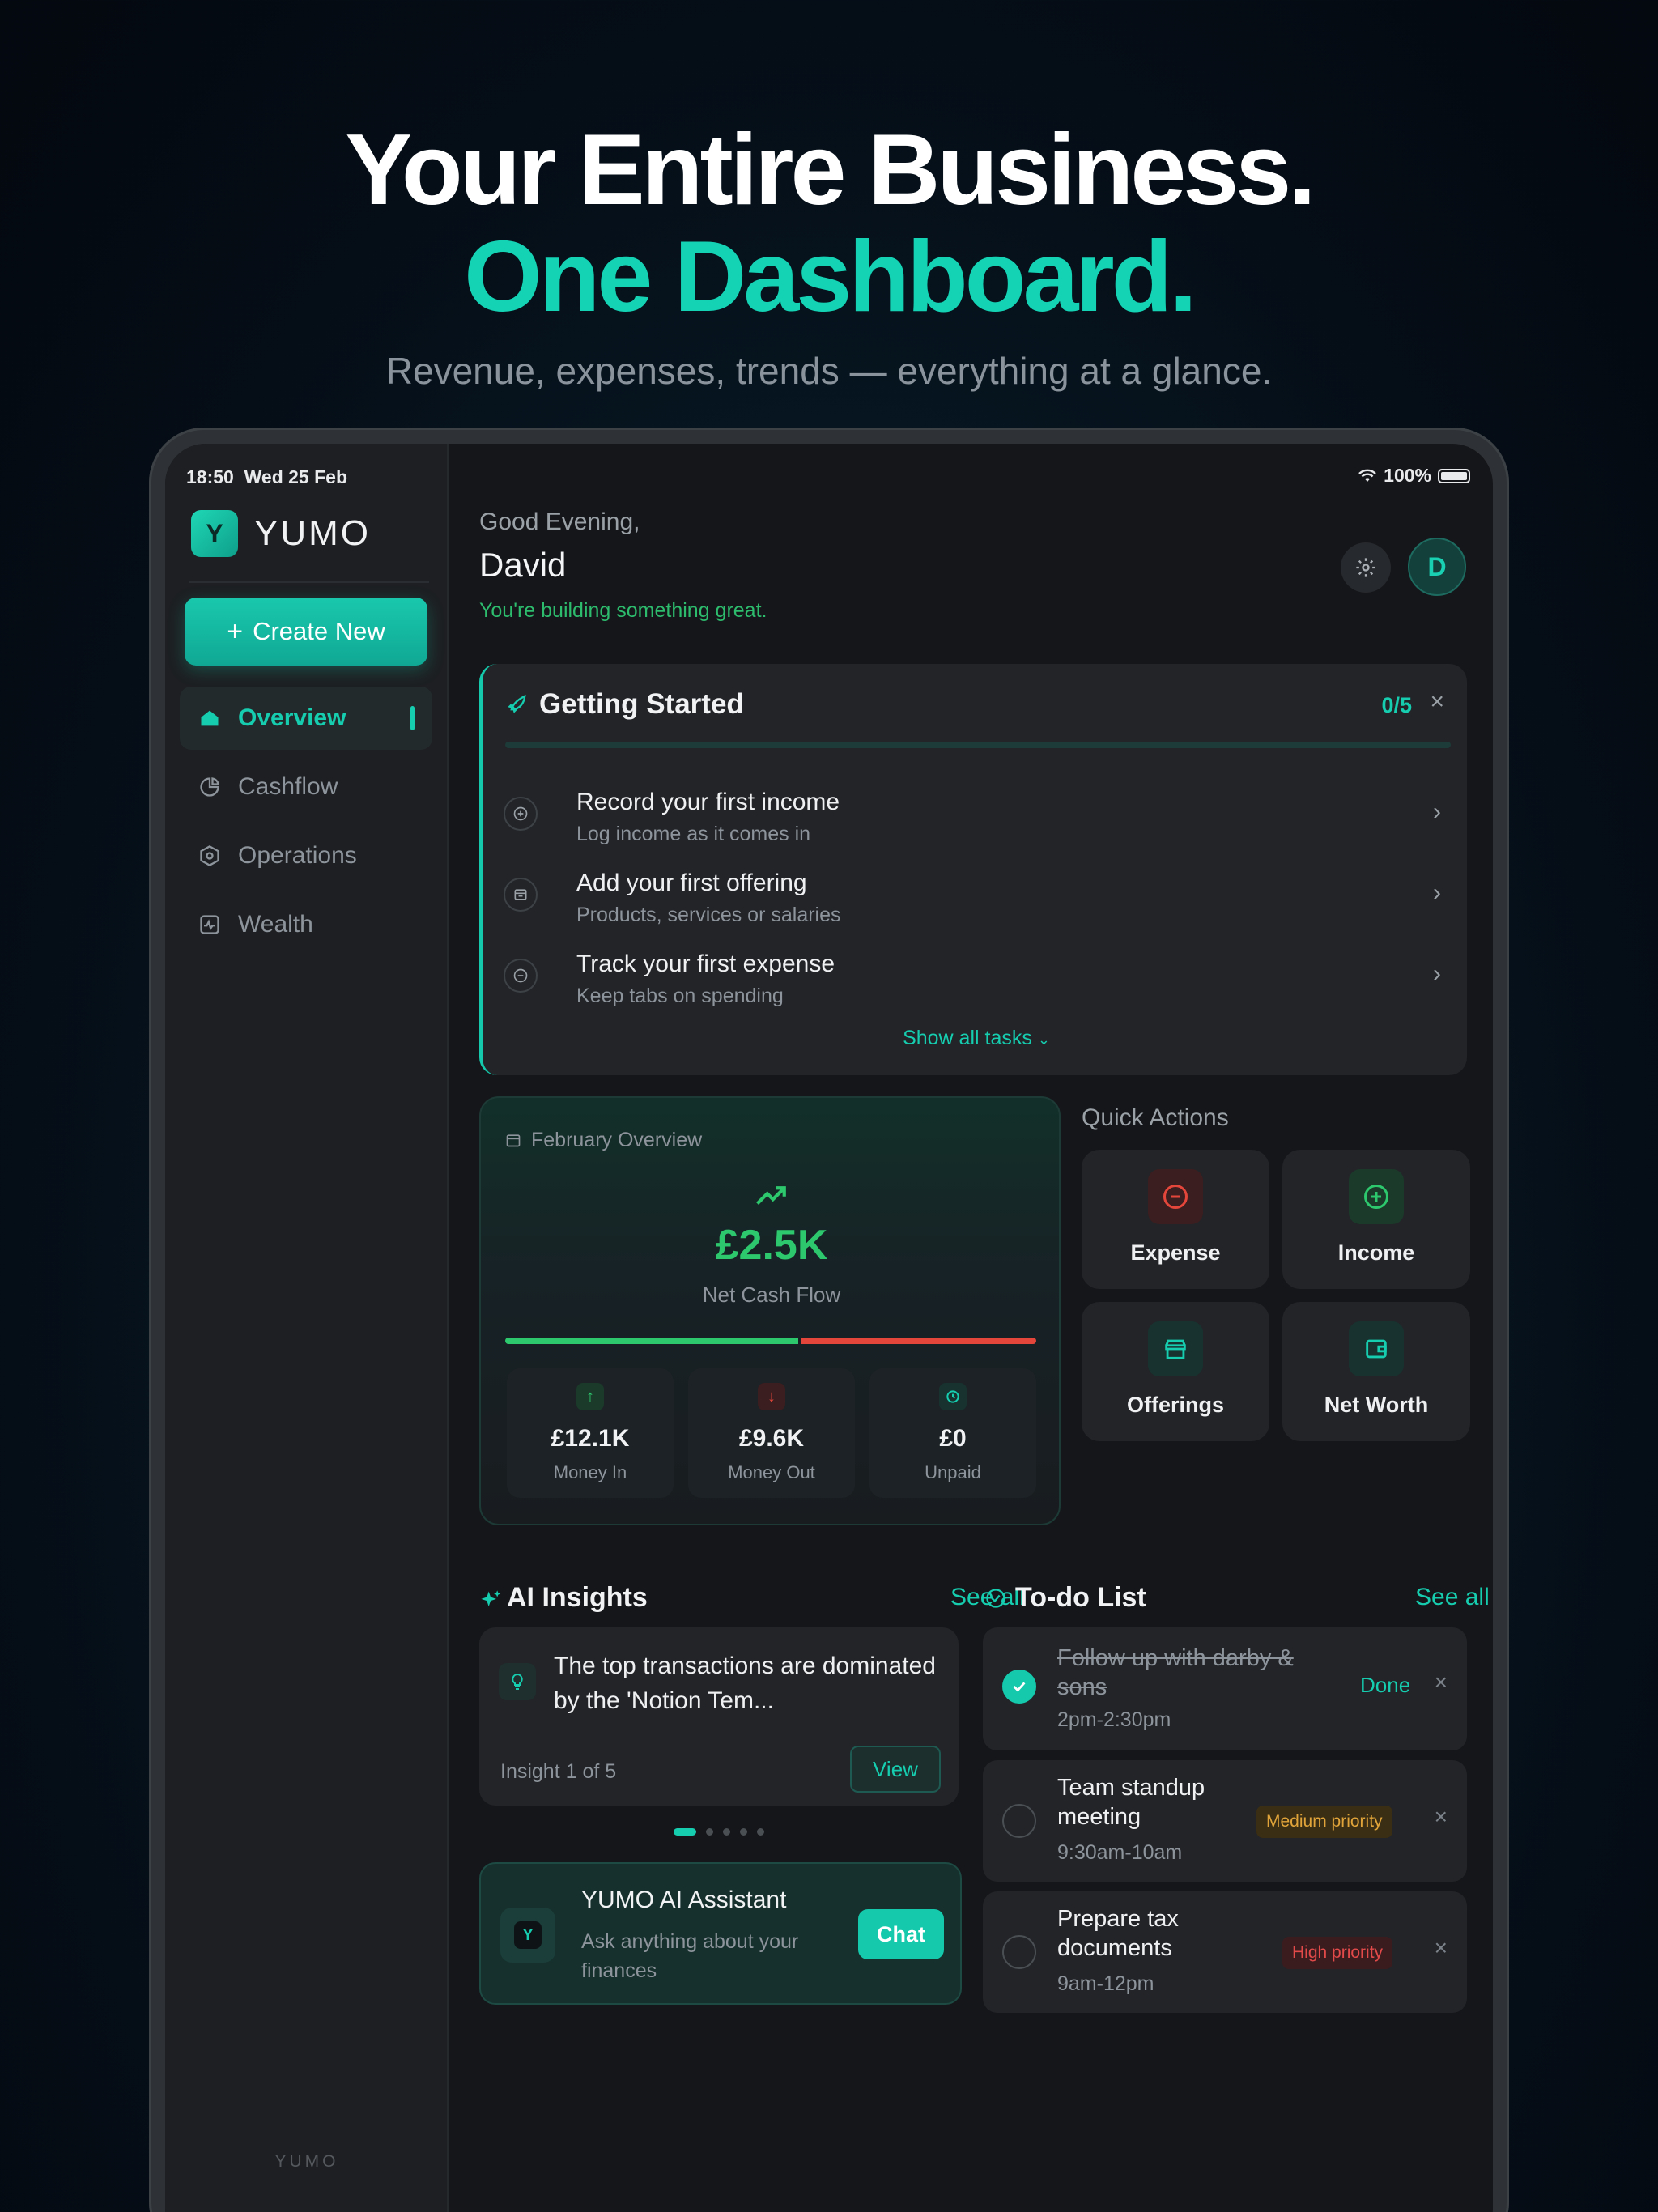 This screenshot has height=2212, width=1658. What do you see at coordinates (719, 1832) in the screenshot?
I see `carousel-dots` at bounding box center [719, 1832].